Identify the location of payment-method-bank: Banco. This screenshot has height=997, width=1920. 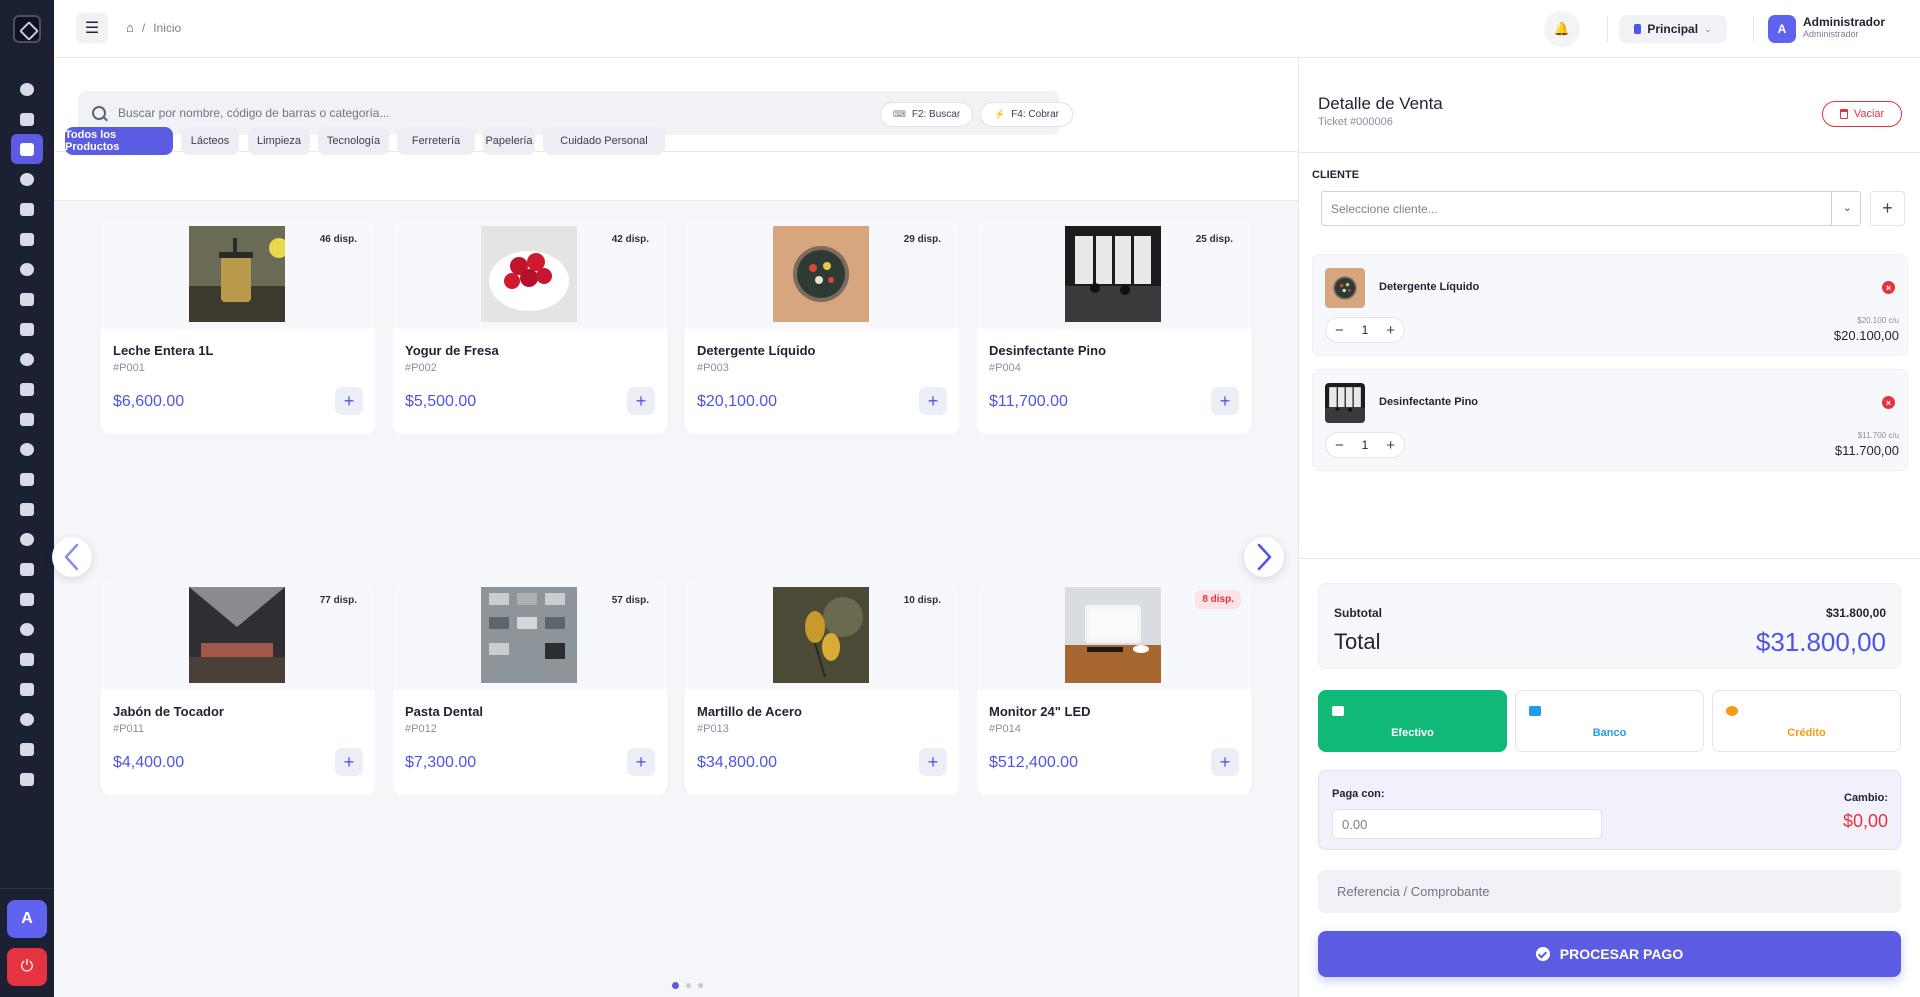
(1609, 721).